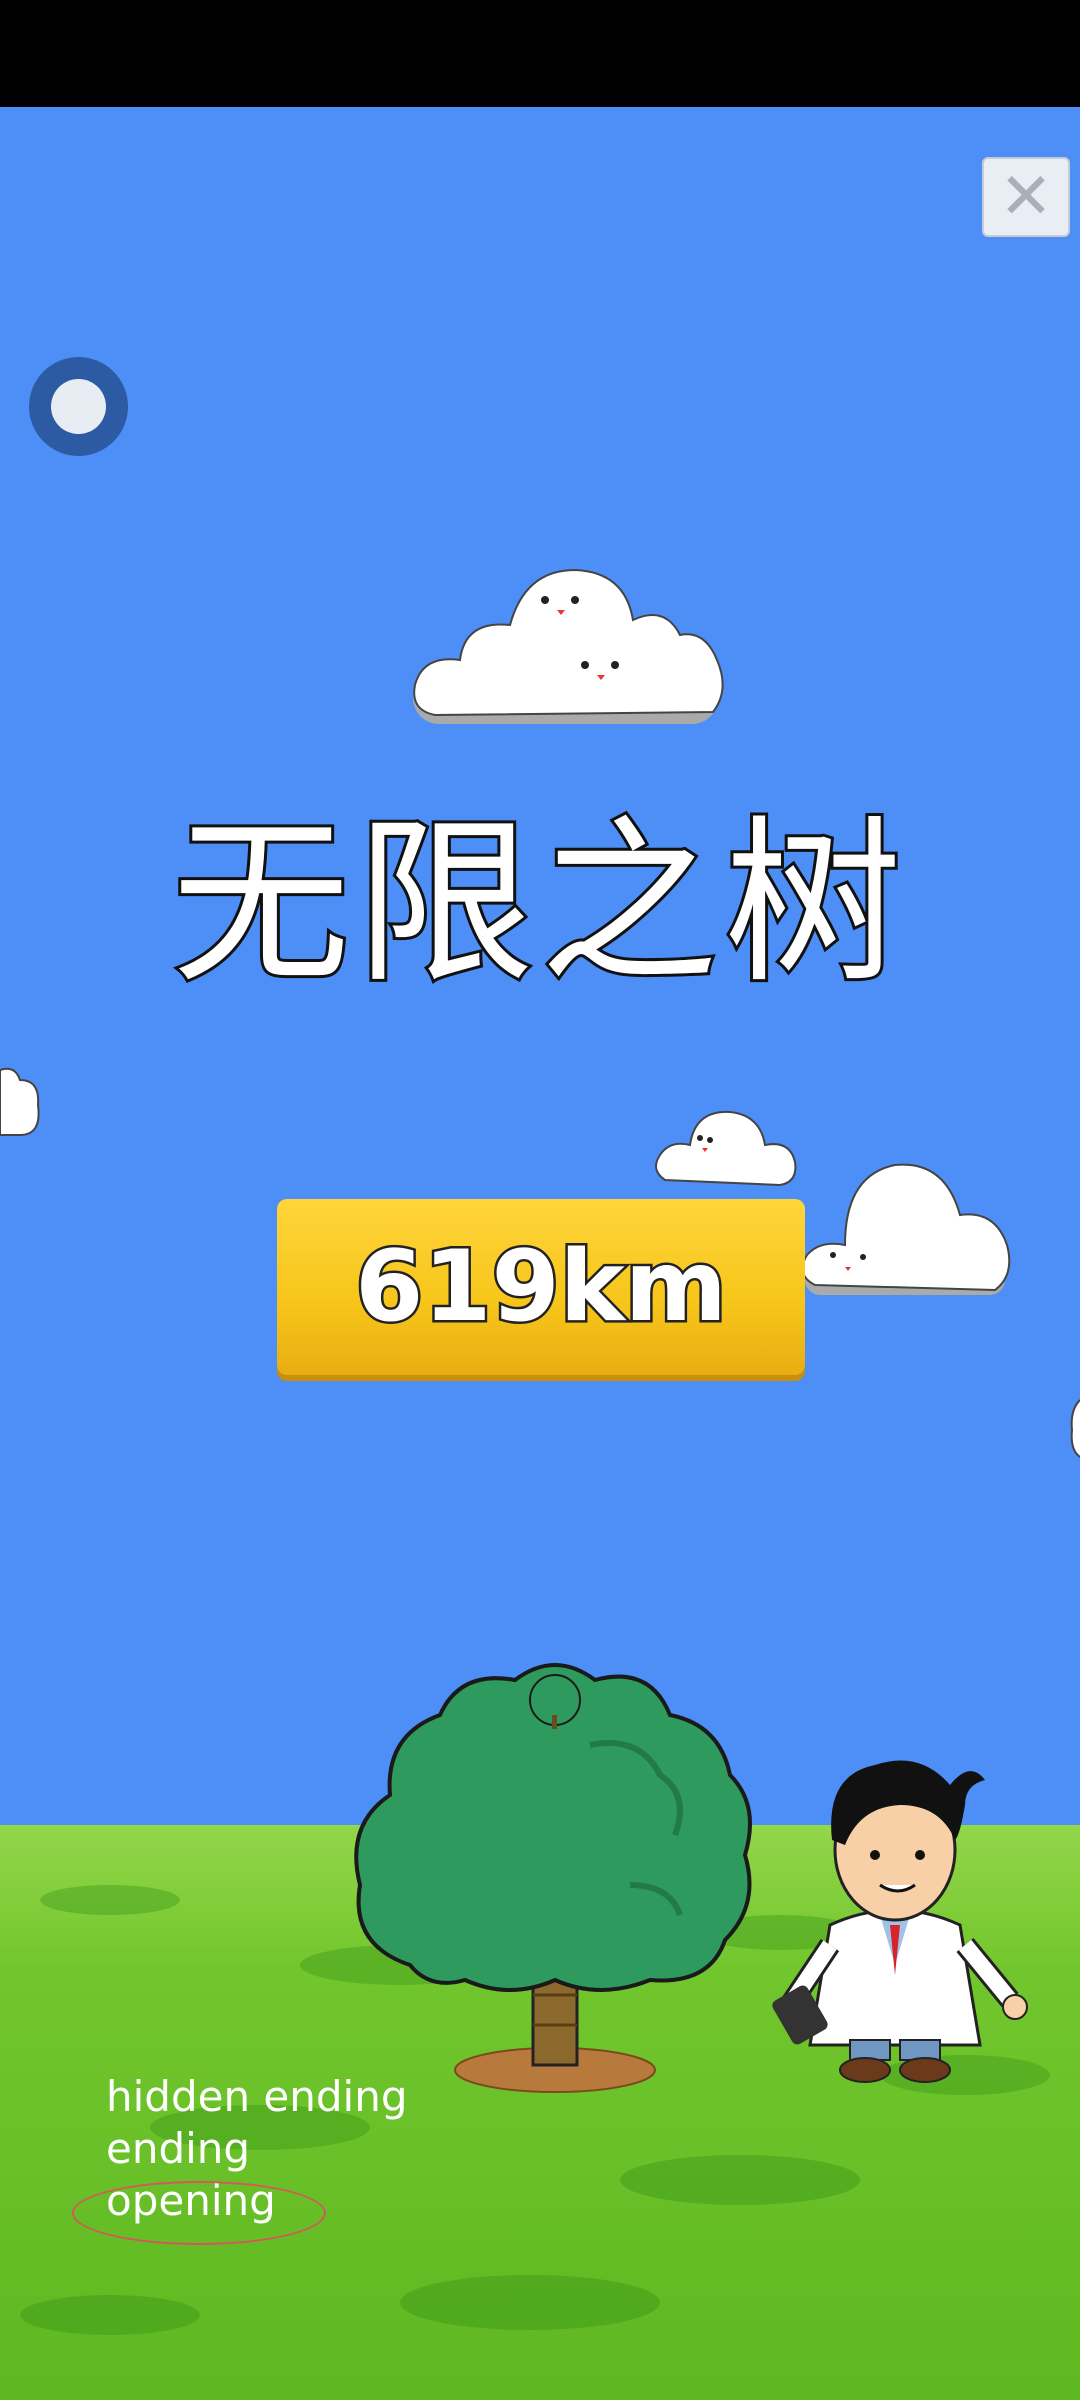 This screenshot has width=1080, height=2400. I want to click on close-button: ✕, so click(1026, 197).